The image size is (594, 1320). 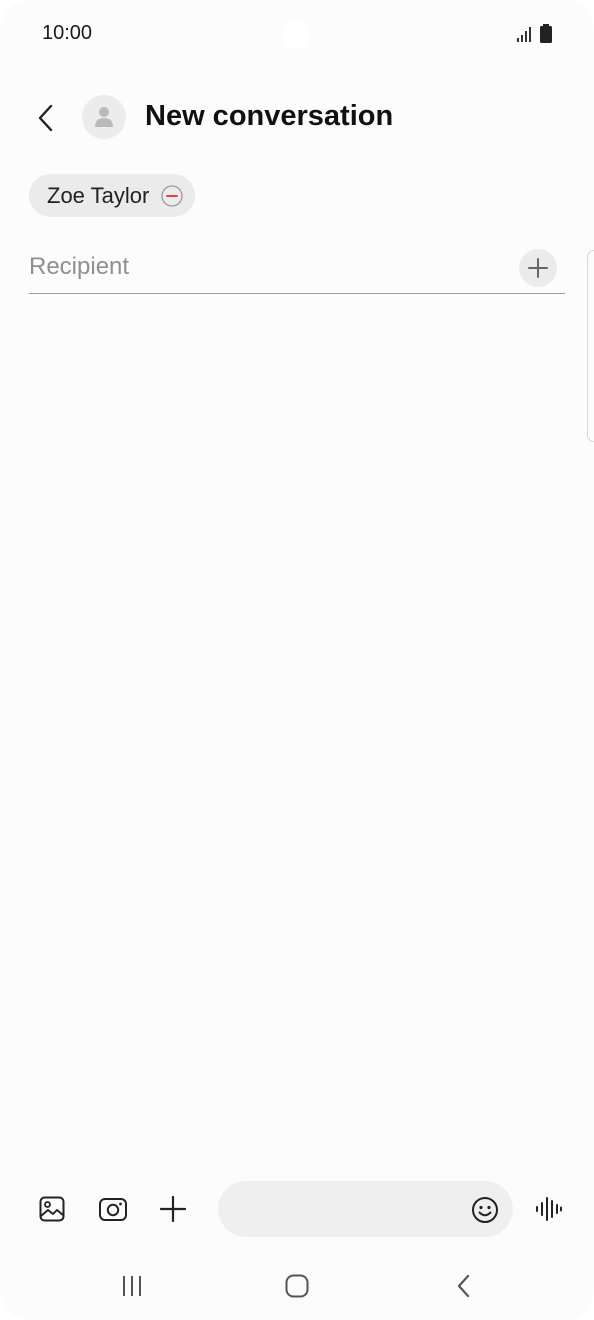 What do you see at coordinates (348, 1209) in the screenshot?
I see `message-input` at bounding box center [348, 1209].